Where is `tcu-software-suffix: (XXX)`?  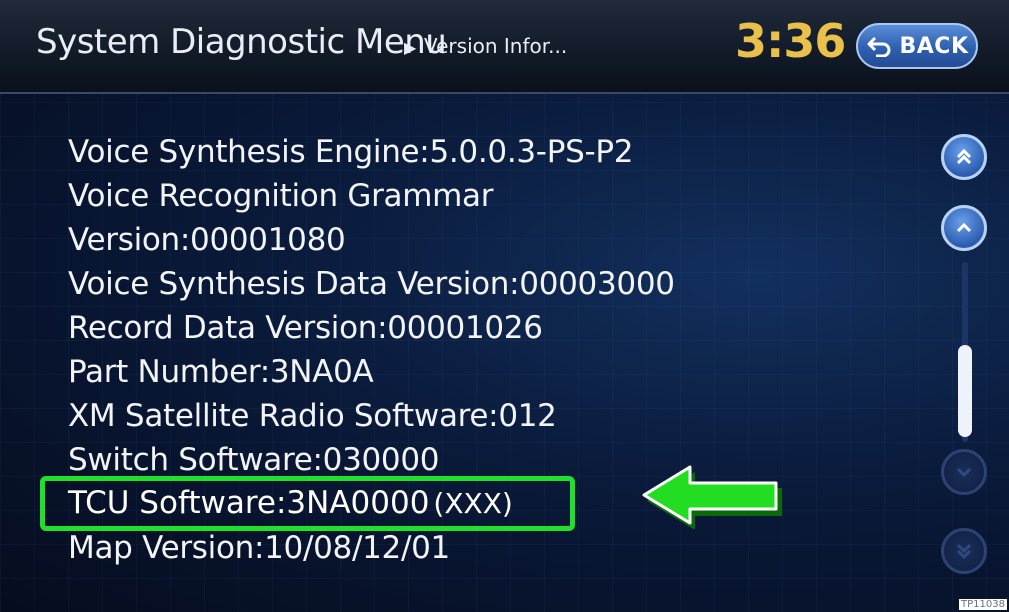 tcu-software-suffix: (XXX) is located at coordinates (473, 503).